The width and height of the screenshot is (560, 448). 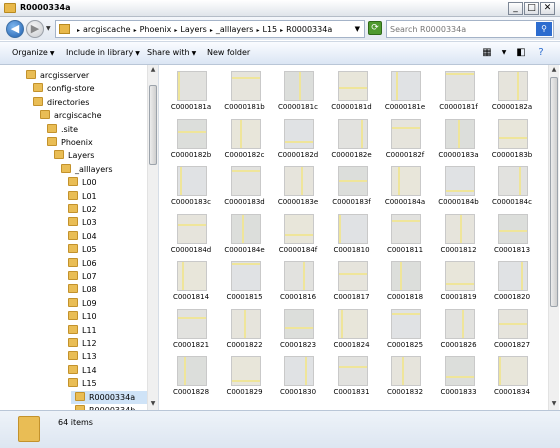 I want to click on content-scrollbar: ▲ ▼, so click(x=553, y=237).